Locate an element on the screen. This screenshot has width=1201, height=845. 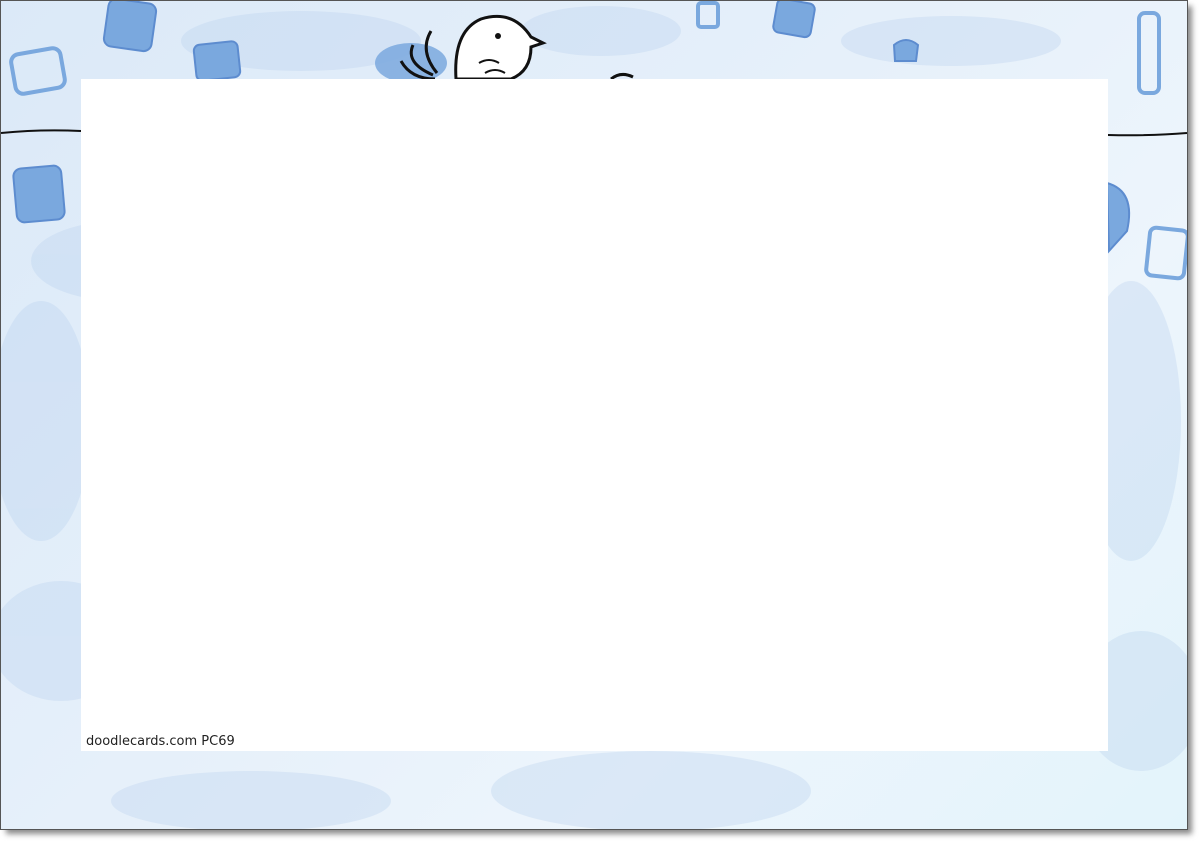
footer-text: doodlecards.com PC69 is located at coordinates (160, 741).